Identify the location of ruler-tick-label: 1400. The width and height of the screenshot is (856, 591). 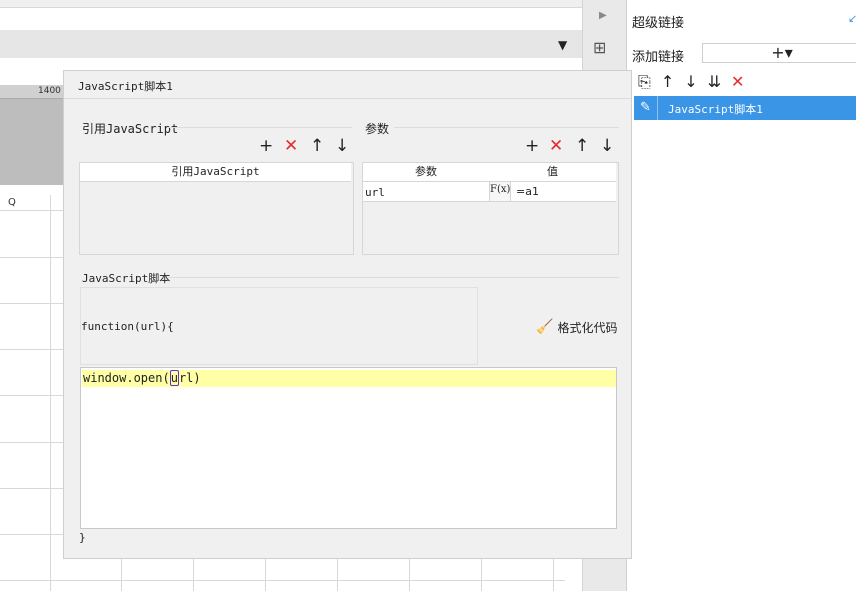
(49, 91).